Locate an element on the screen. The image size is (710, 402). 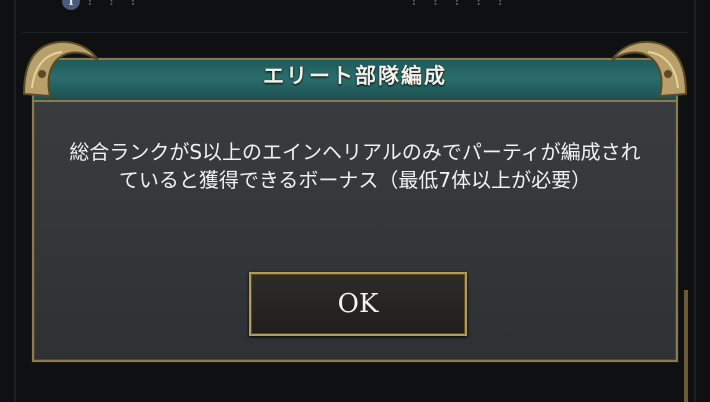
dialog-header: エリート部隊編成 is located at coordinates (355, 81).